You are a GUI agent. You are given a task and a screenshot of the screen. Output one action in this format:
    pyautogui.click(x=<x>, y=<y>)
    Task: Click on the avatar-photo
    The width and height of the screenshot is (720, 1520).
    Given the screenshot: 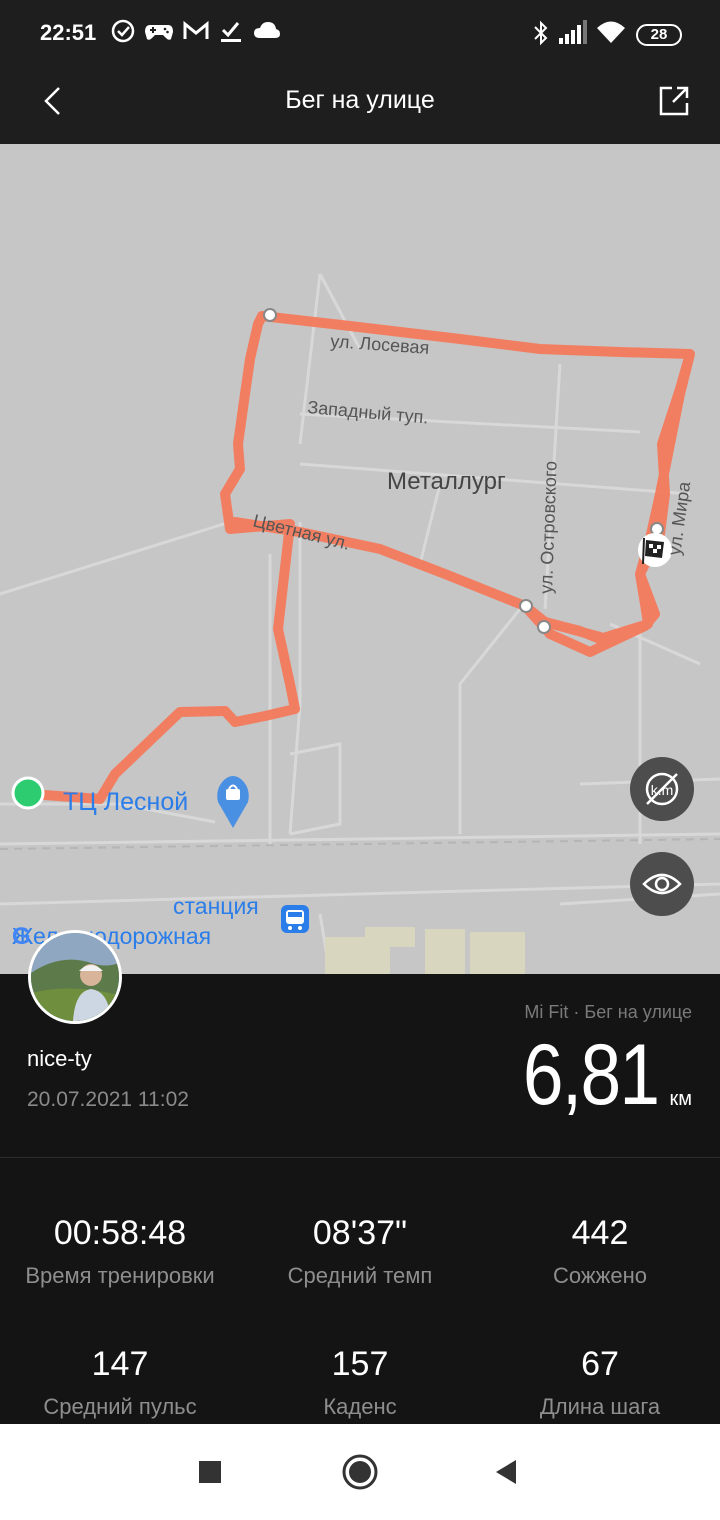 What is the action you would take?
    pyautogui.click(x=75, y=977)
    